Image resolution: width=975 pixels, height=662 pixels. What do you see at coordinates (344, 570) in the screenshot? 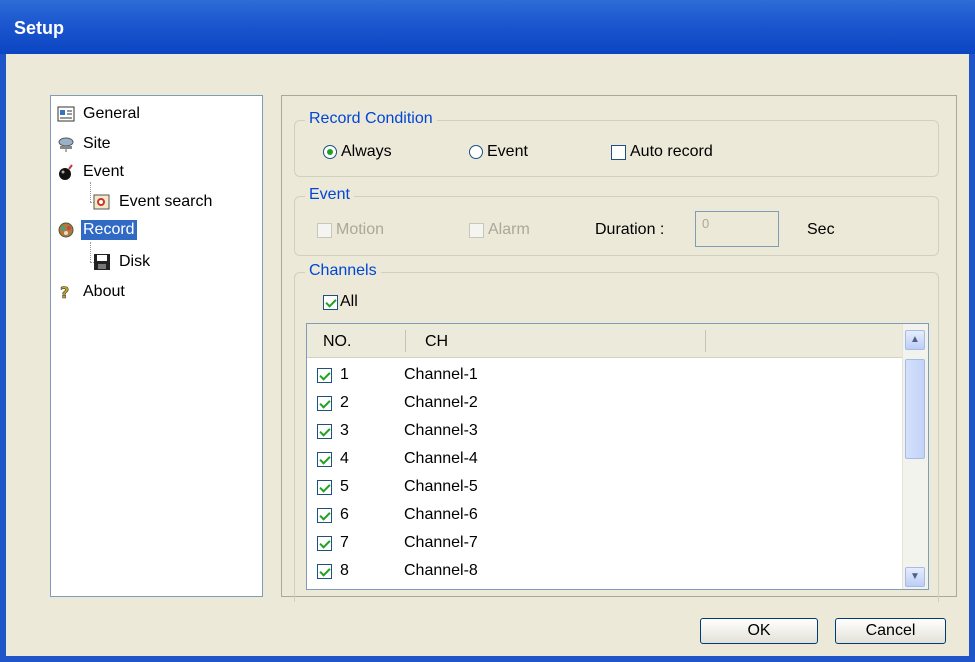
I see `channel-number: 8` at bounding box center [344, 570].